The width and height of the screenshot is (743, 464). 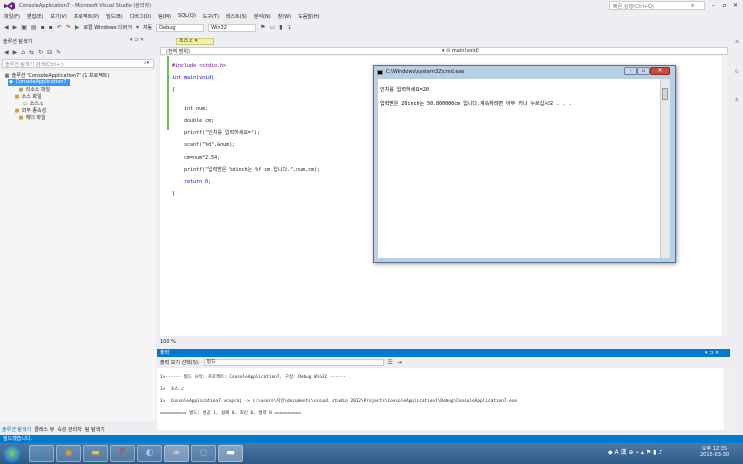 I want to click on tab-close-icon: ✕, so click(x=196, y=41).